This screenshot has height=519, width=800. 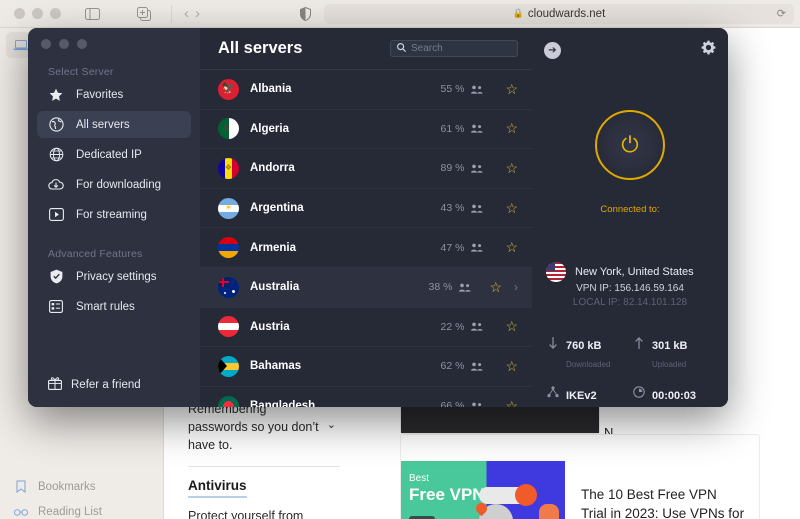 What do you see at coordinates (588, 364) in the screenshot?
I see `stat-label: Downloaded` at bounding box center [588, 364].